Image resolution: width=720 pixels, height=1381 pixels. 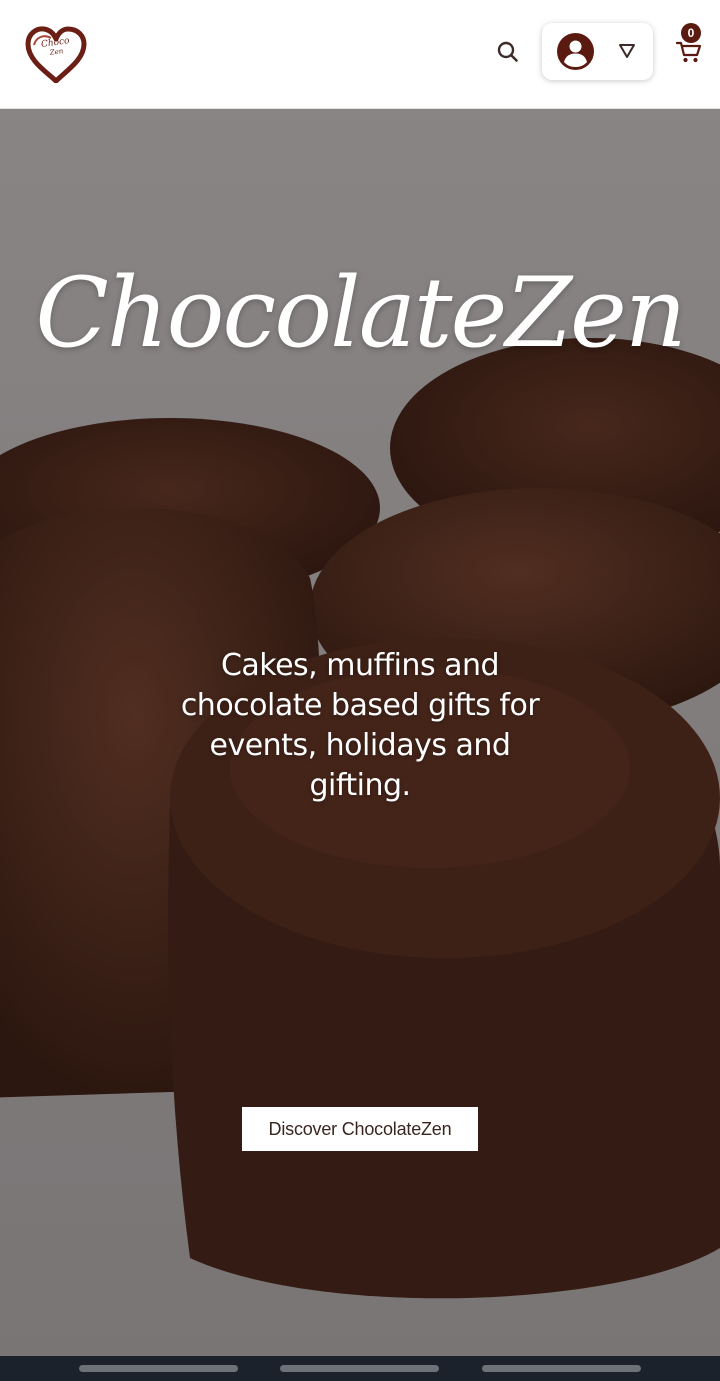 What do you see at coordinates (360, 1129) in the screenshot?
I see `discover-button: Discover ChocolateZen` at bounding box center [360, 1129].